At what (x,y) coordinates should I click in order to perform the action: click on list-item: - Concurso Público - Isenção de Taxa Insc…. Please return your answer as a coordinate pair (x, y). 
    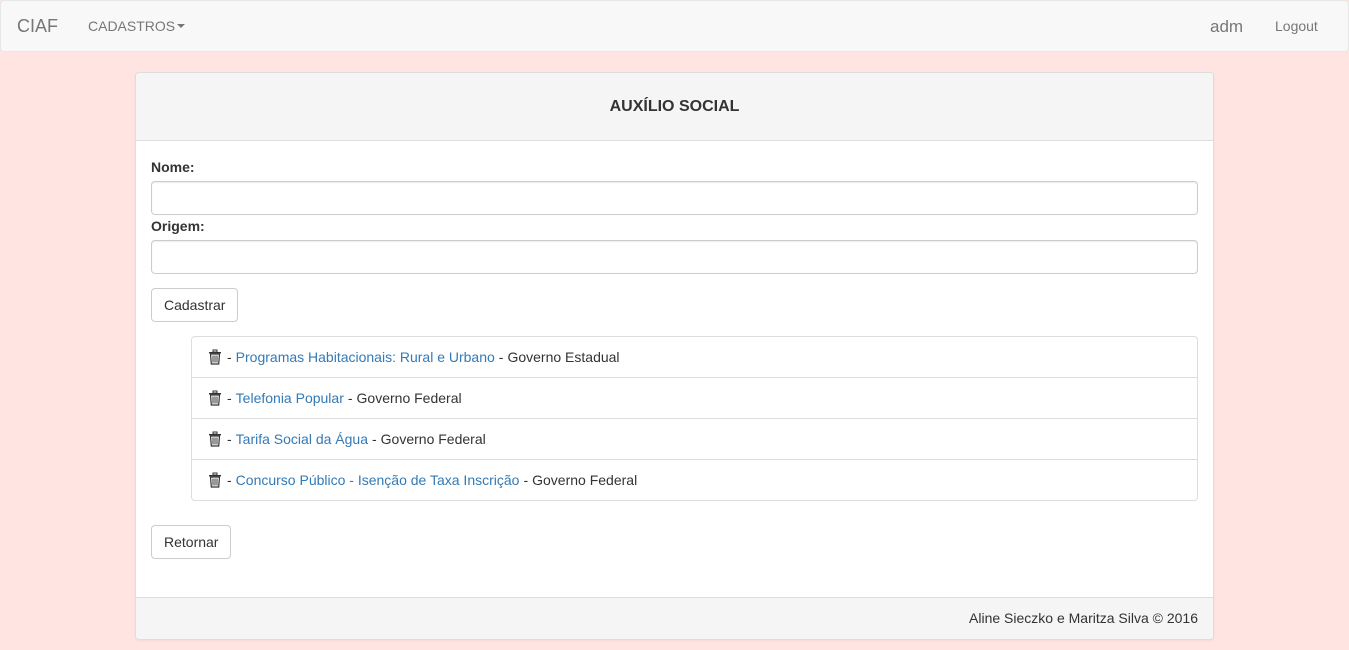
    Looking at the image, I should click on (694, 480).